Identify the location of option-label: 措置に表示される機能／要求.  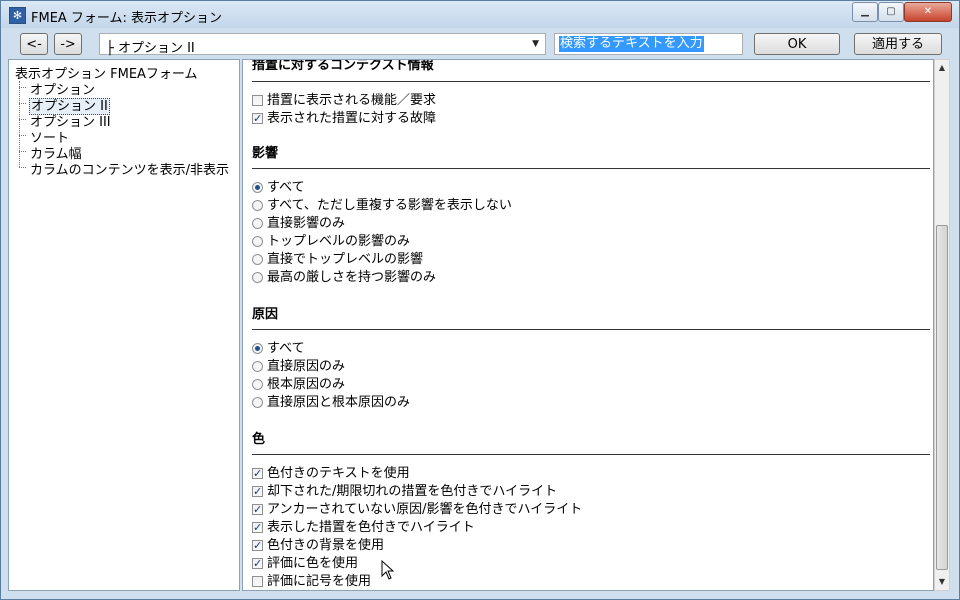
(352, 100).